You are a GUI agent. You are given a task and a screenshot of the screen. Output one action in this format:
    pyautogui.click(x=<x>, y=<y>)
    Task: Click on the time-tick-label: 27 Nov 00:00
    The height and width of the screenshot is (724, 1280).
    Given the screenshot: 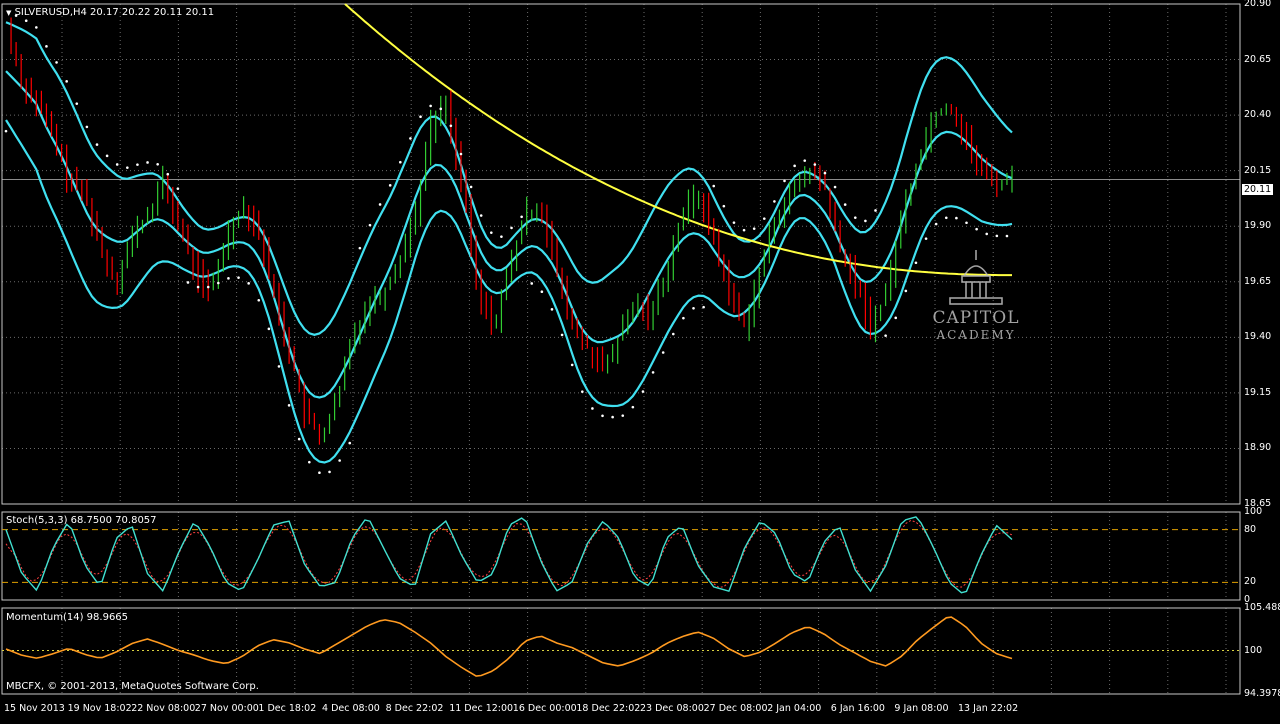 What is the action you would take?
    pyautogui.click(x=226, y=708)
    